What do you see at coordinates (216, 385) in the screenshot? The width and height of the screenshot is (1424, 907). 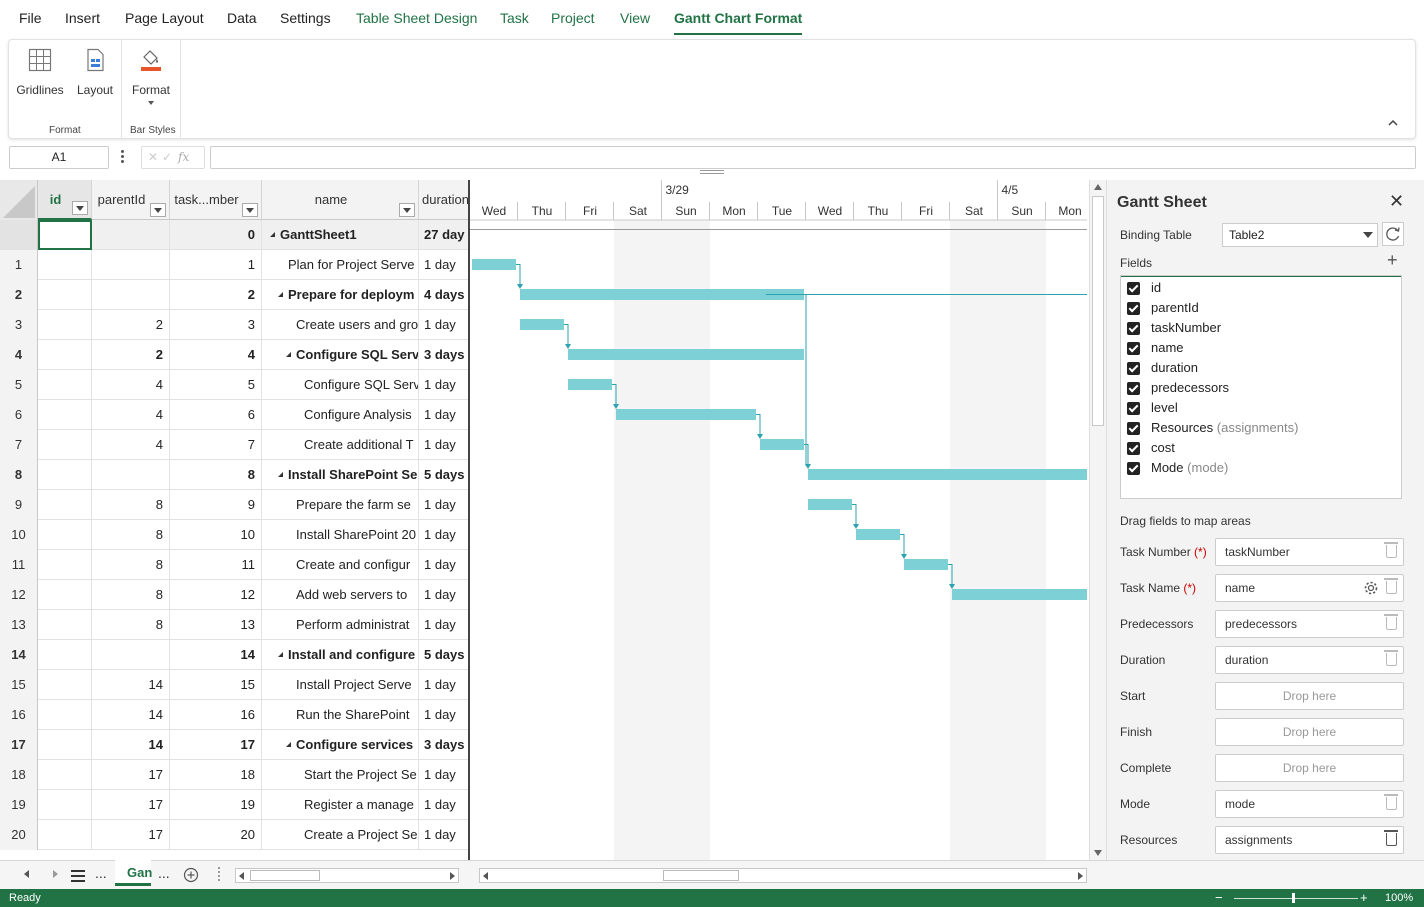 I see `cell-task: 5` at bounding box center [216, 385].